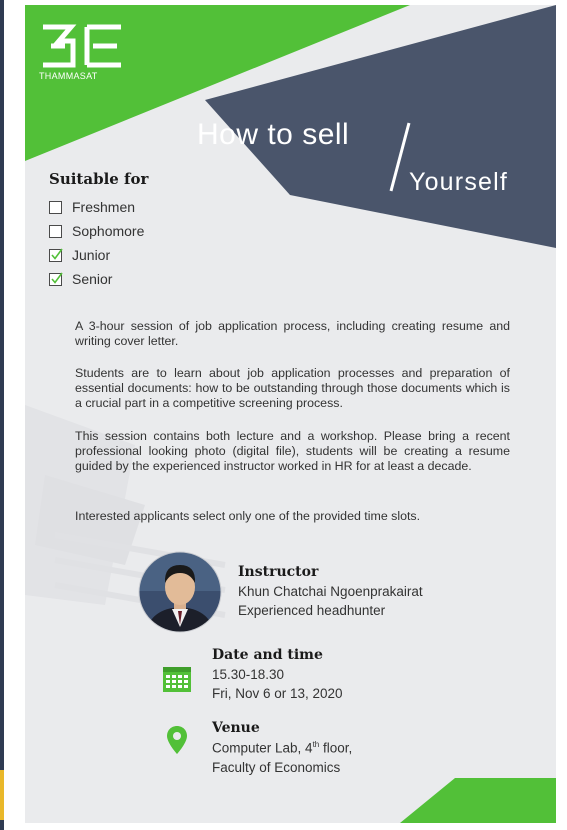 This screenshot has width=567, height=830. What do you see at coordinates (478, 800) in the screenshot?
I see `green-bottom-corner` at bounding box center [478, 800].